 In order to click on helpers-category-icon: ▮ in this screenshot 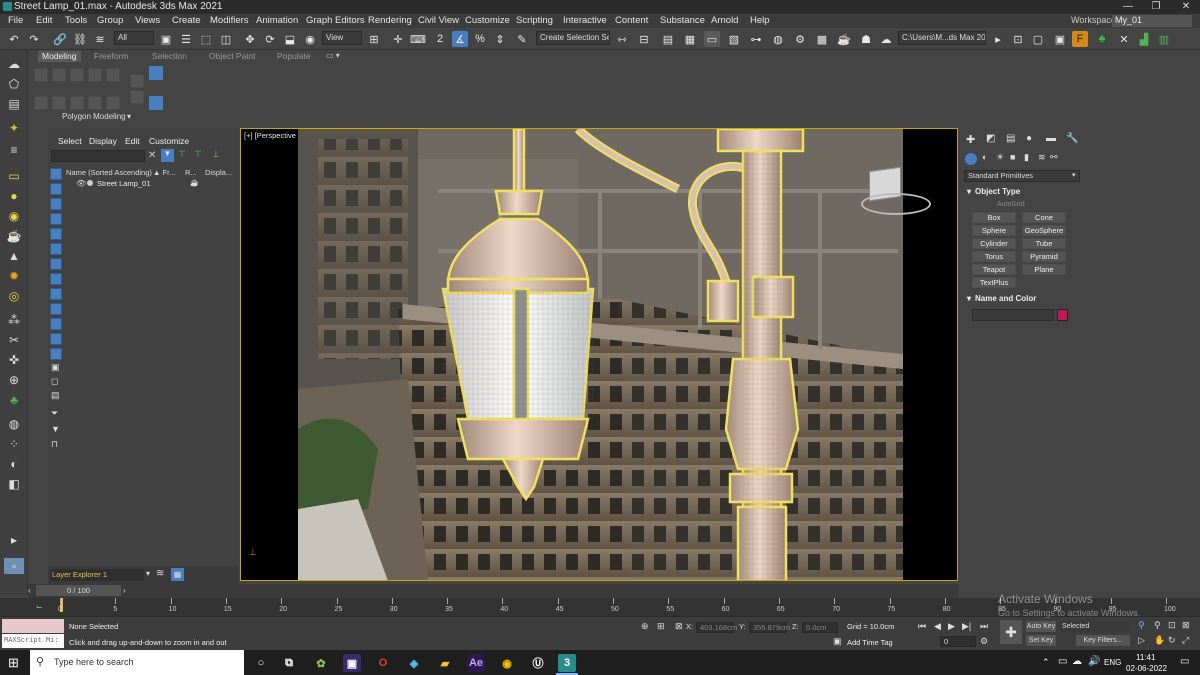, I will do `click(1026, 157)`.